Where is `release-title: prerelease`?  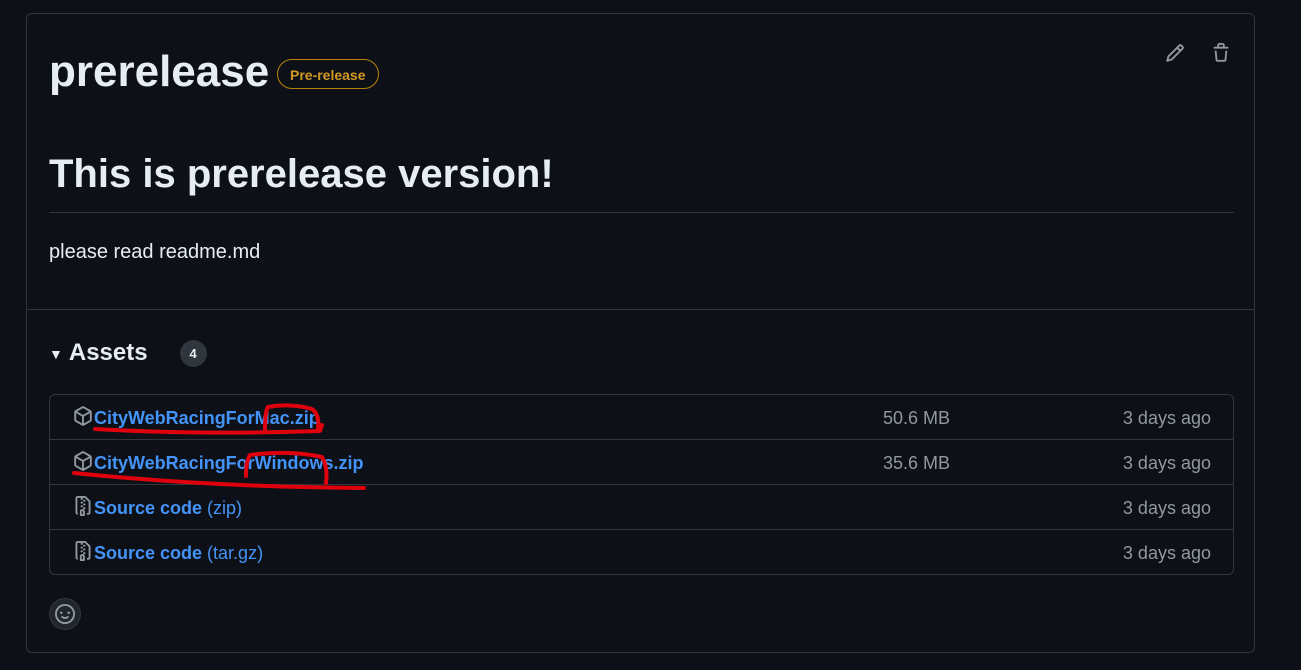 release-title: prerelease is located at coordinates (159, 72).